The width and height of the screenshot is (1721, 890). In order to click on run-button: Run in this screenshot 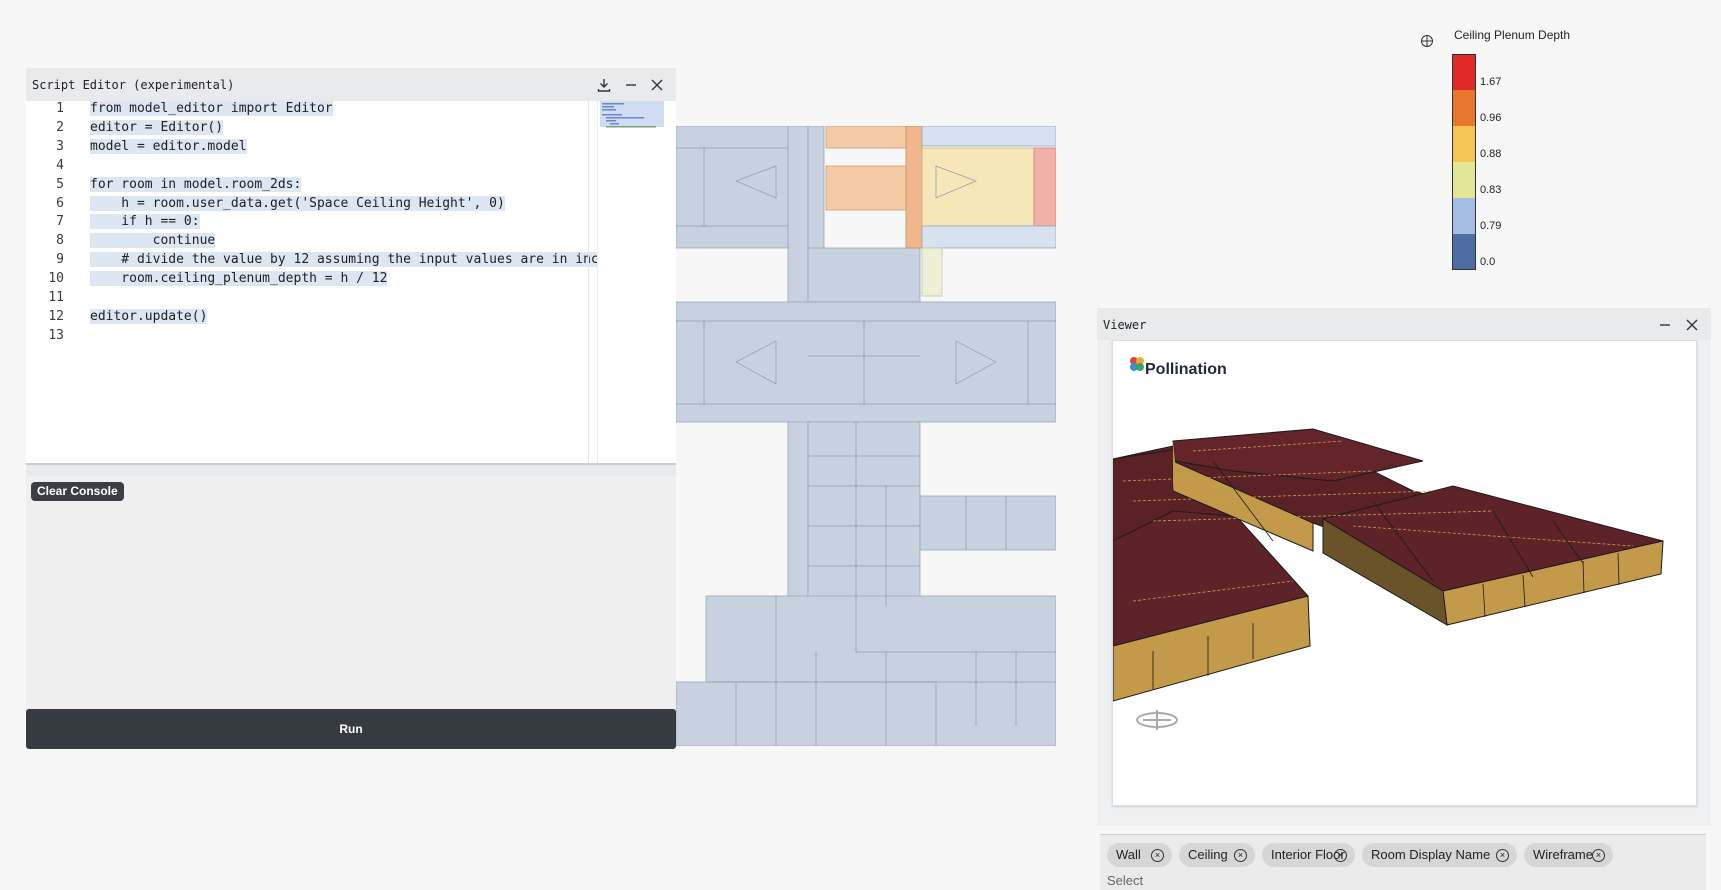, I will do `click(351, 729)`.